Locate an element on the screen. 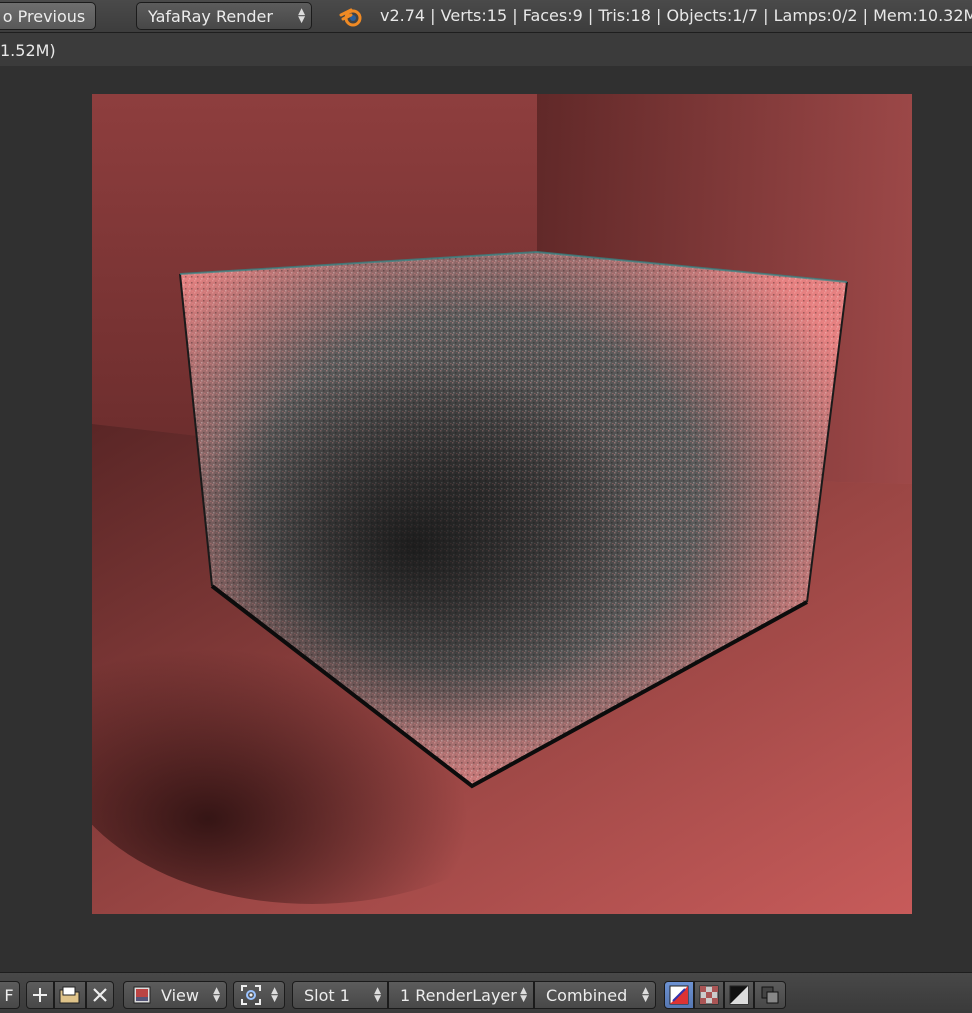 The image size is (972, 1013). render-layer-label: 1 RenderLayer is located at coordinates (458, 995).